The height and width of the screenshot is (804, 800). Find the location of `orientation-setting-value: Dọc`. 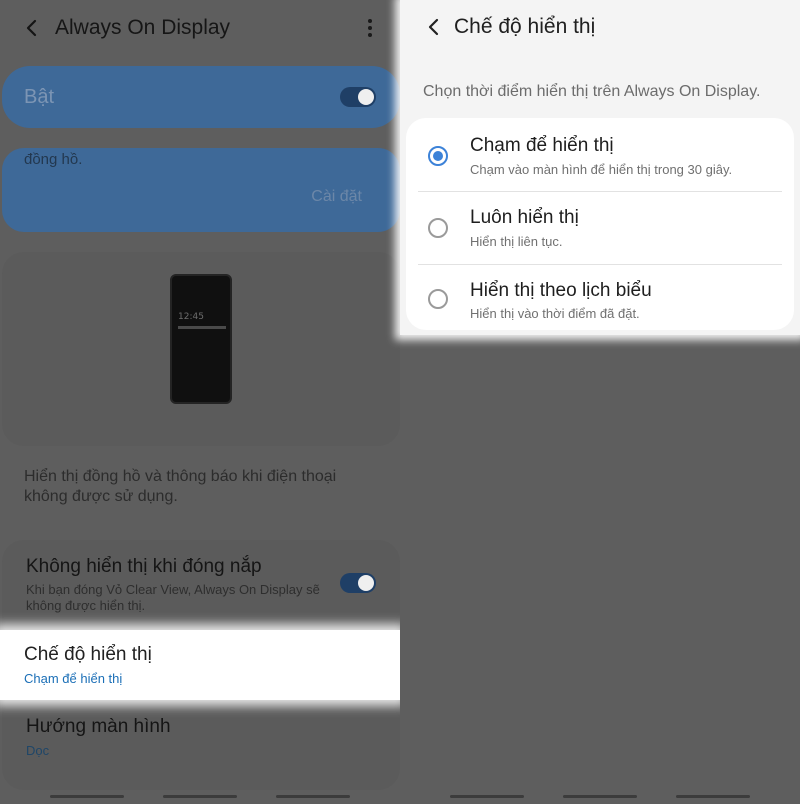

orientation-setting-value: Dọc is located at coordinates (38, 750).